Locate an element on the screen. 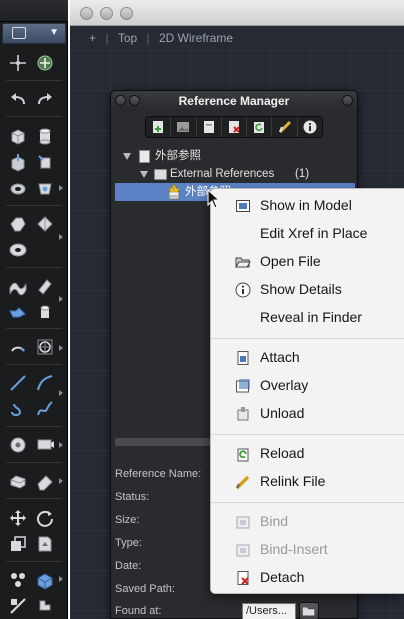 The image size is (404, 619). subtract-icon is located at coordinates (45, 224).